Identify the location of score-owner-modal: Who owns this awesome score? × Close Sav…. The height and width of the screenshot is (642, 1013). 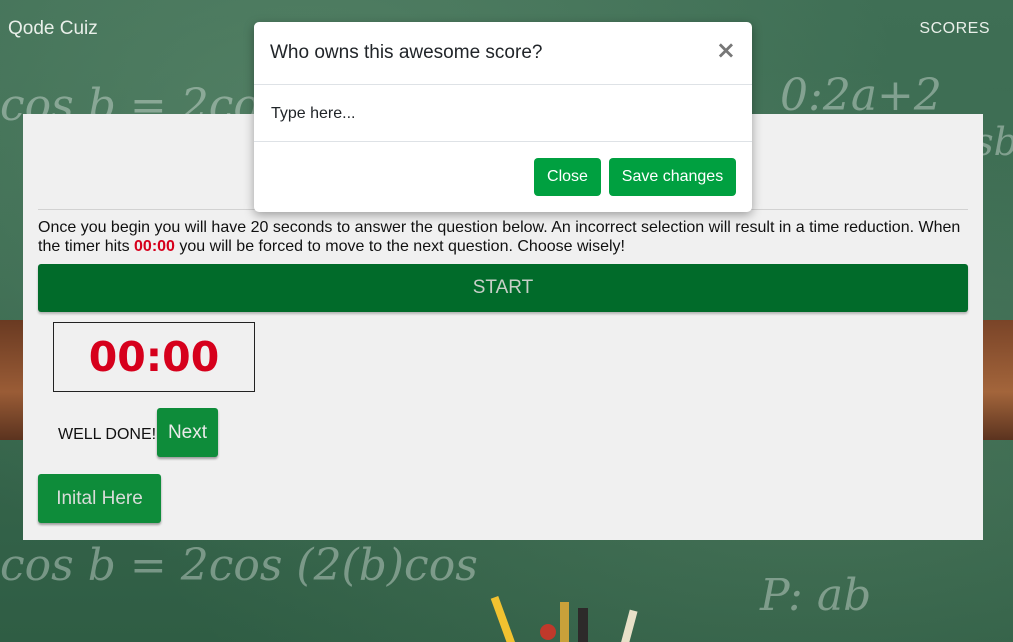
(503, 117).